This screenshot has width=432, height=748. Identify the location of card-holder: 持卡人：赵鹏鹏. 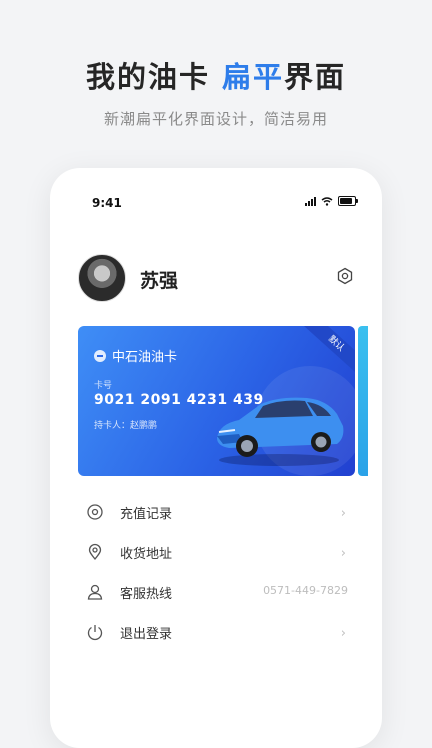
(126, 426).